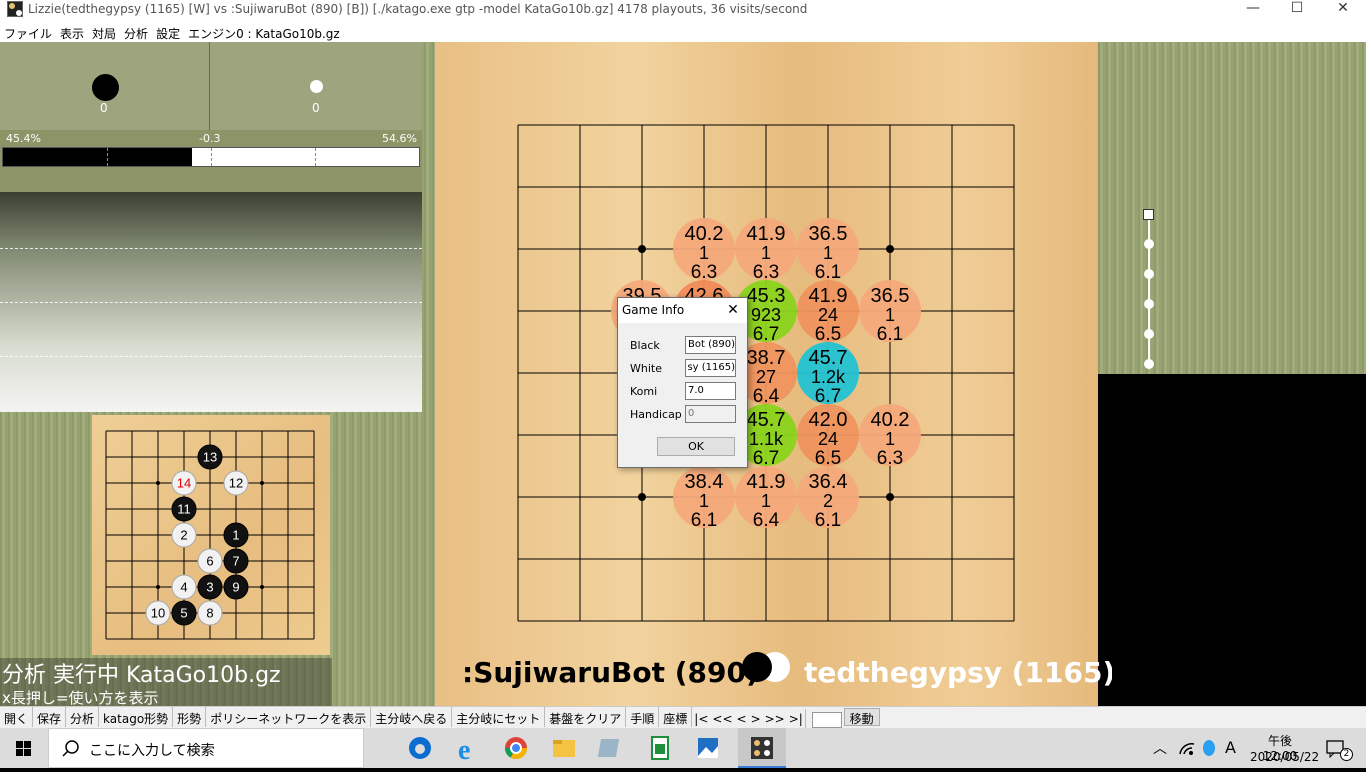  What do you see at coordinates (1284, 757) in the screenshot?
I see `clock-date: 2020/05/22` at bounding box center [1284, 757].